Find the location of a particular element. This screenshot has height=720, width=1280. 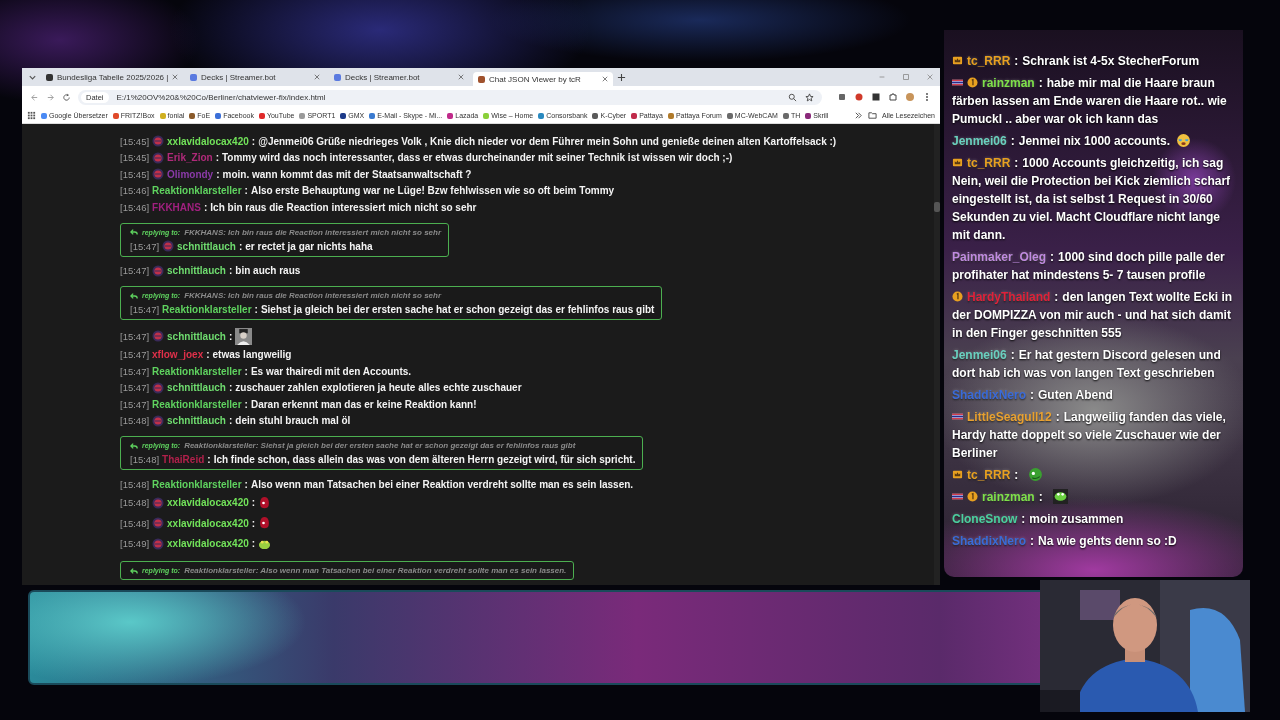

timestamp: [15:49] is located at coordinates (135, 544).